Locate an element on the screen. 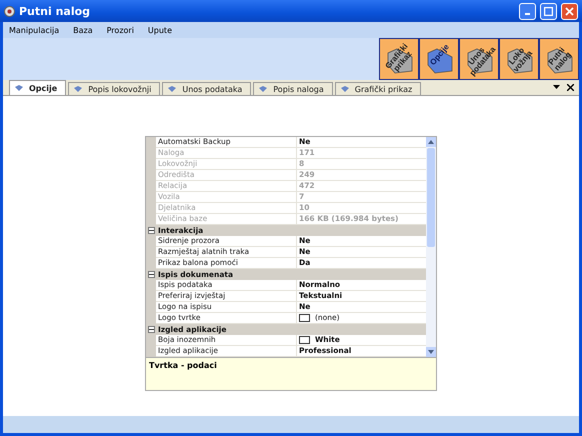  menu-item: Prozori is located at coordinates (120, 30).